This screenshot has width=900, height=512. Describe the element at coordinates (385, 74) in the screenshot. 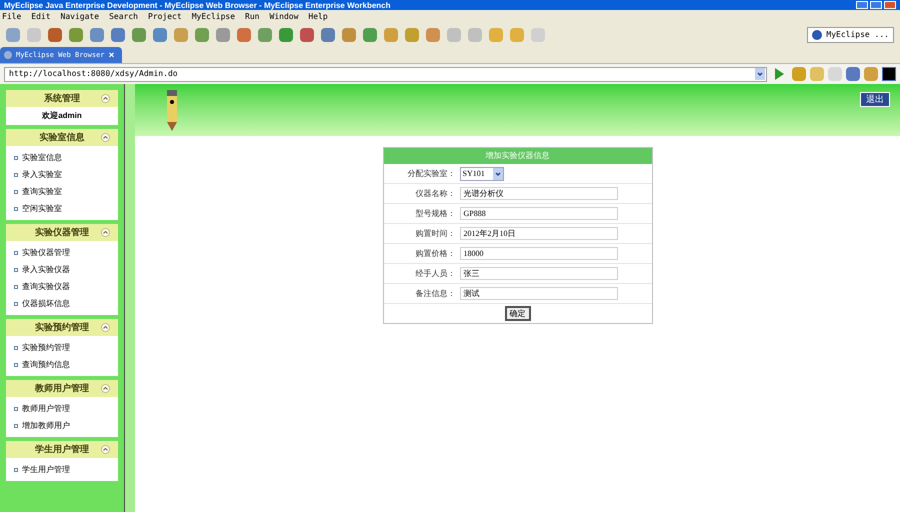

I see `address-field: http://localhost:8080/xdsy/Admin.do` at that location.